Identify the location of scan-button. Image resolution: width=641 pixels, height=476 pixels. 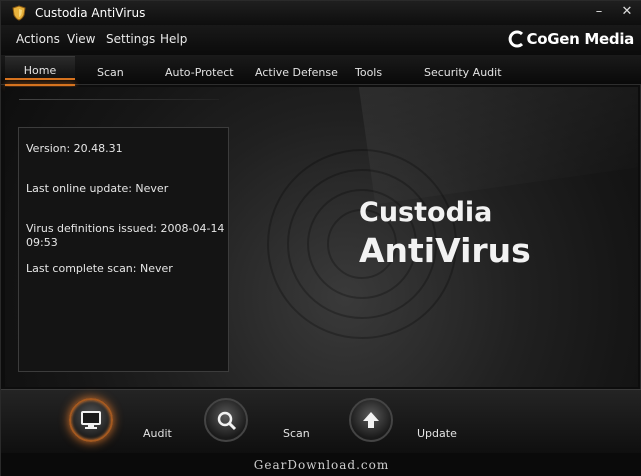
(226, 420).